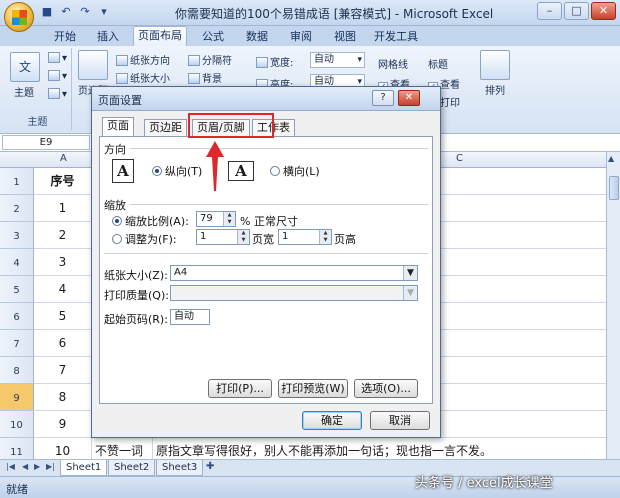 The width and height of the screenshot is (620, 498). I want to click on portrait-radio: 纵向(T), so click(177, 171).